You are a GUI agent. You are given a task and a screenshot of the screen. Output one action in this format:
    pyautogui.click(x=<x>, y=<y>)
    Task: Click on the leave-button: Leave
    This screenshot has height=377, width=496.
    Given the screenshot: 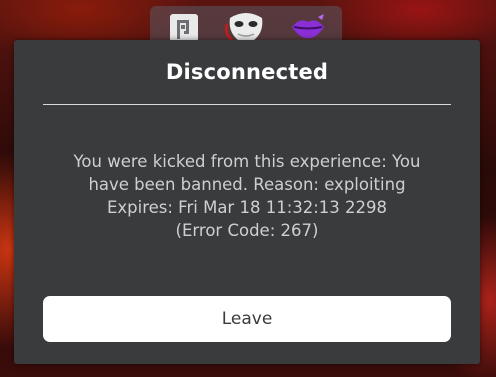 What is the action you would take?
    pyautogui.click(x=247, y=319)
    